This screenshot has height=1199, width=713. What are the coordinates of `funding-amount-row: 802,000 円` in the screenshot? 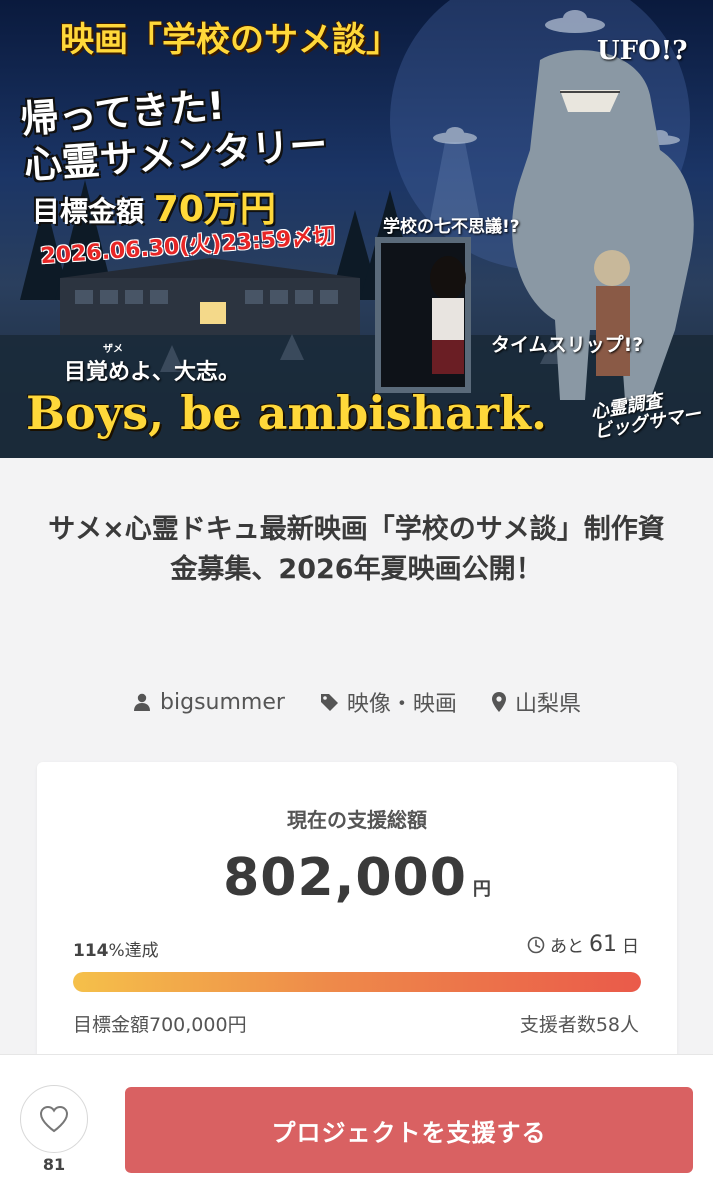 It's located at (357, 878).